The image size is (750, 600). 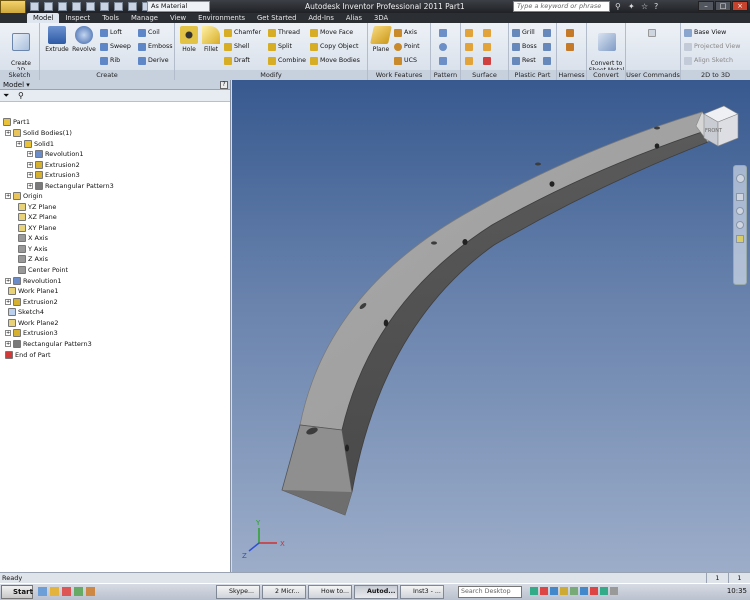 What do you see at coordinates (111, 32) in the screenshot?
I see `loft-button: Loft` at bounding box center [111, 32].